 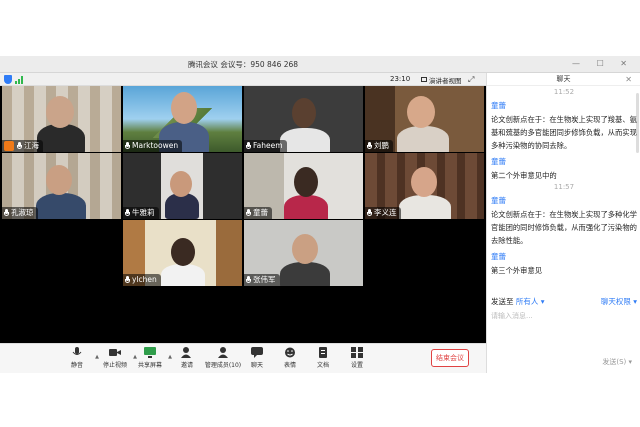 What do you see at coordinates (186, 365) in the screenshot?
I see `invite-label: 邀请` at bounding box center [186, 365].